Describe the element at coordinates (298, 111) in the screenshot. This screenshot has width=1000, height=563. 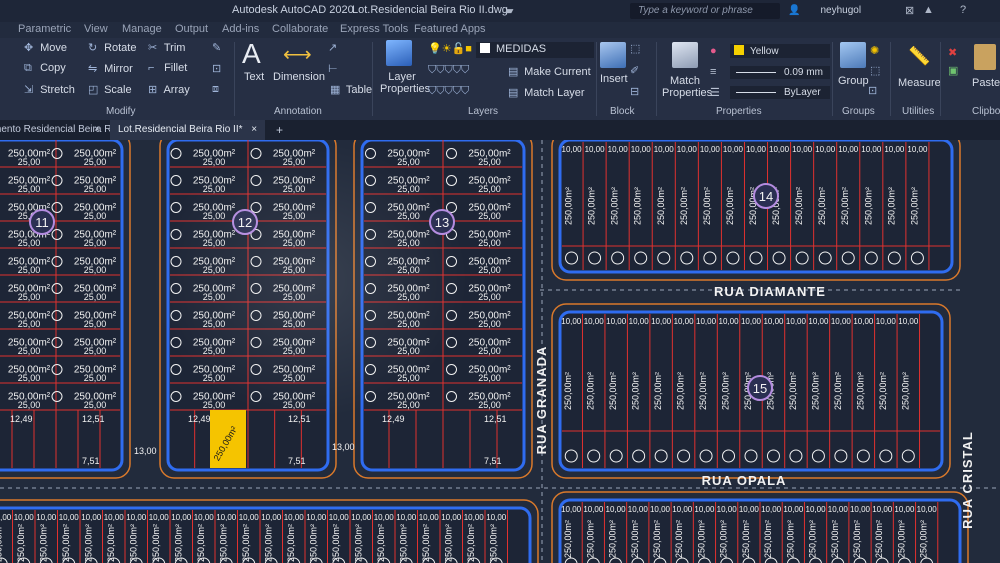
I see `annotation-group-label: Annotation` at that location.